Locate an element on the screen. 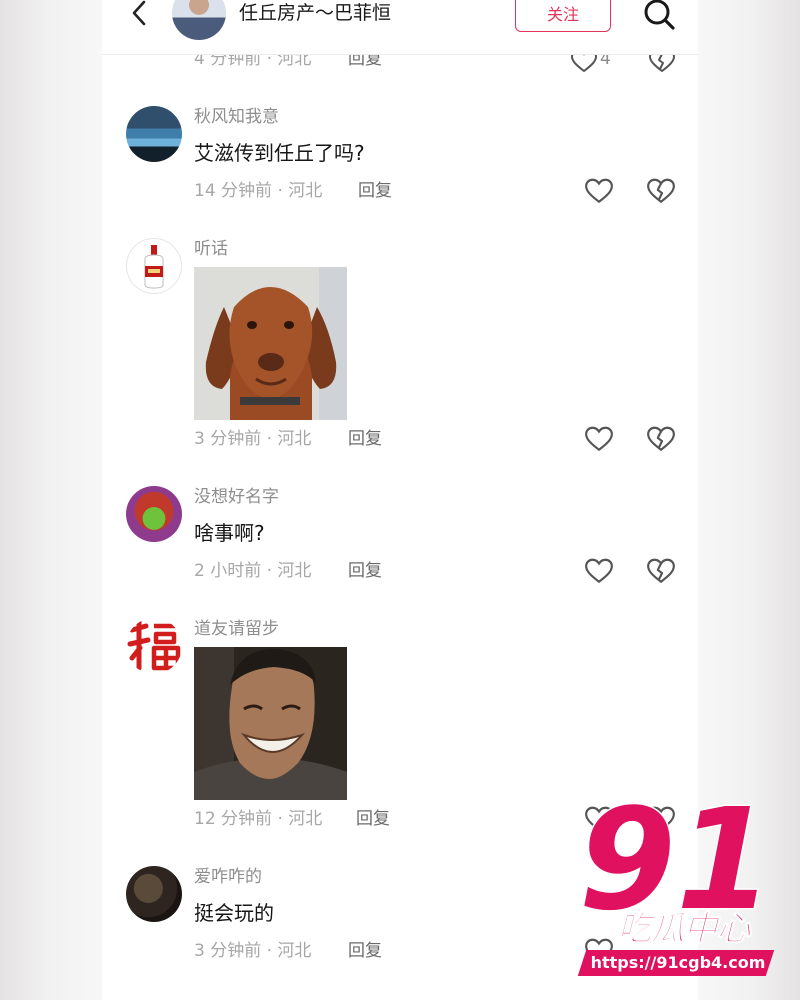 Image resolution: width=800 pixels, height=1000 pixels. comment-text: 挺会玩的 is located at coordinates (234, 913).